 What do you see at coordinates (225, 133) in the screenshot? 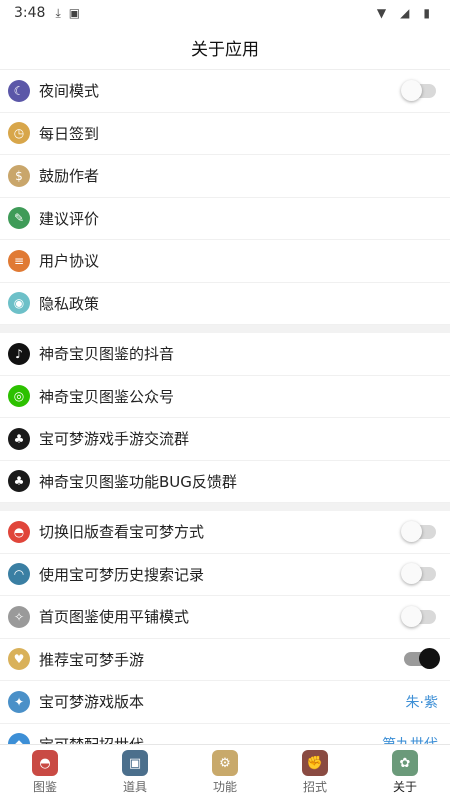
I see `settings-row: ◷ 每日签到` at bounding box center [225, 133].